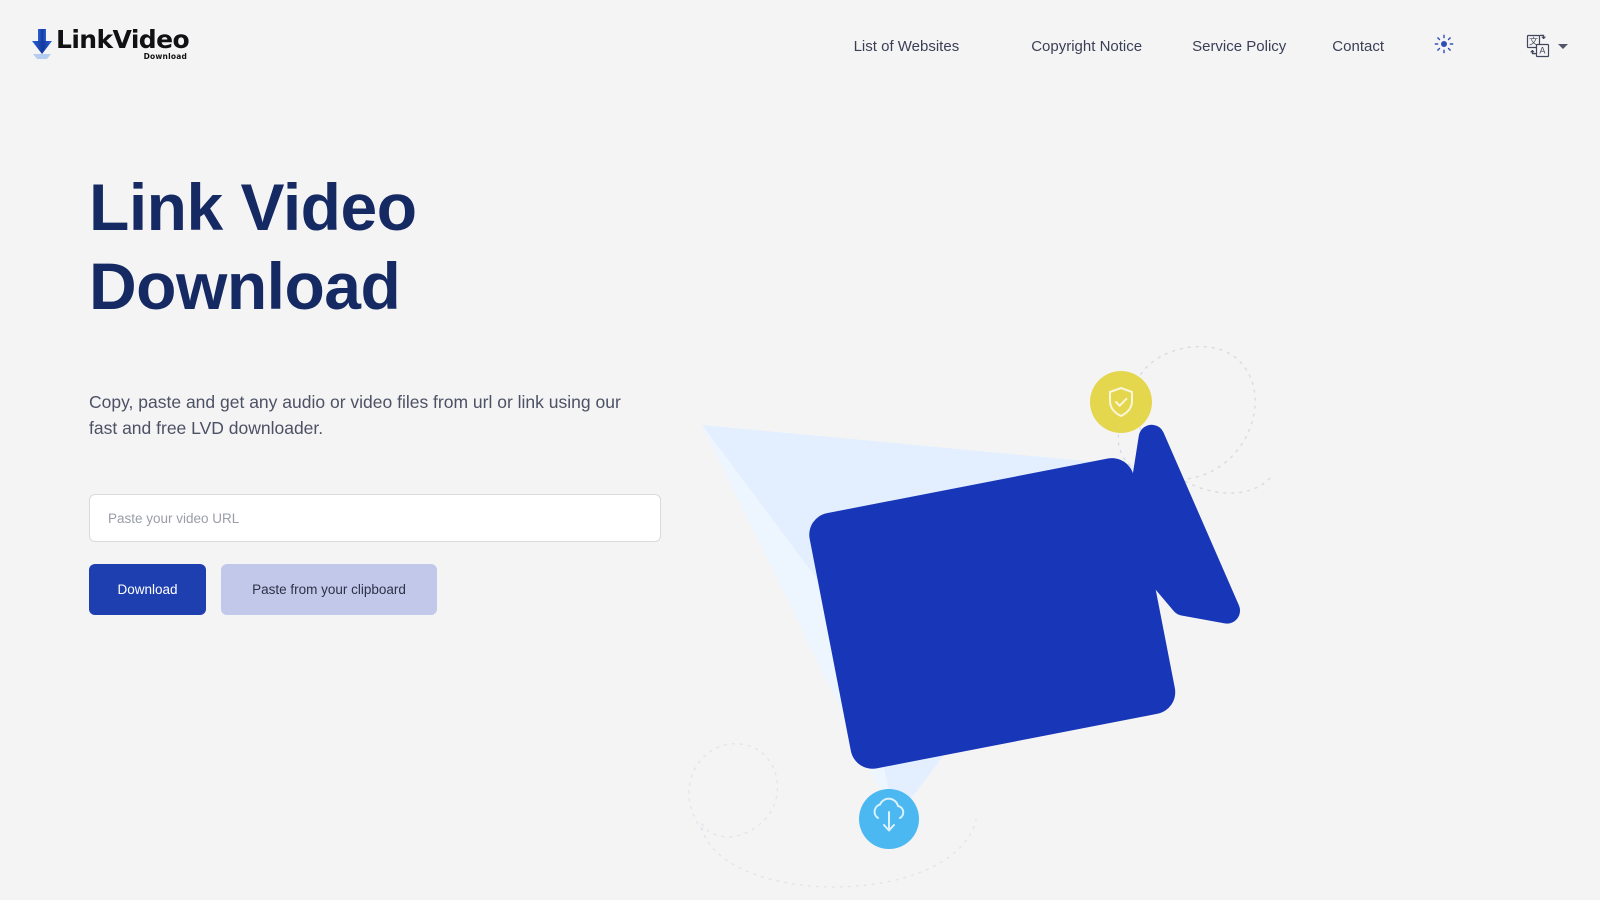  What do you see at coordinates (253, 207) in the screenshot?
I see `page-title-line-1: Link Video` at bounding box center [253, 207].